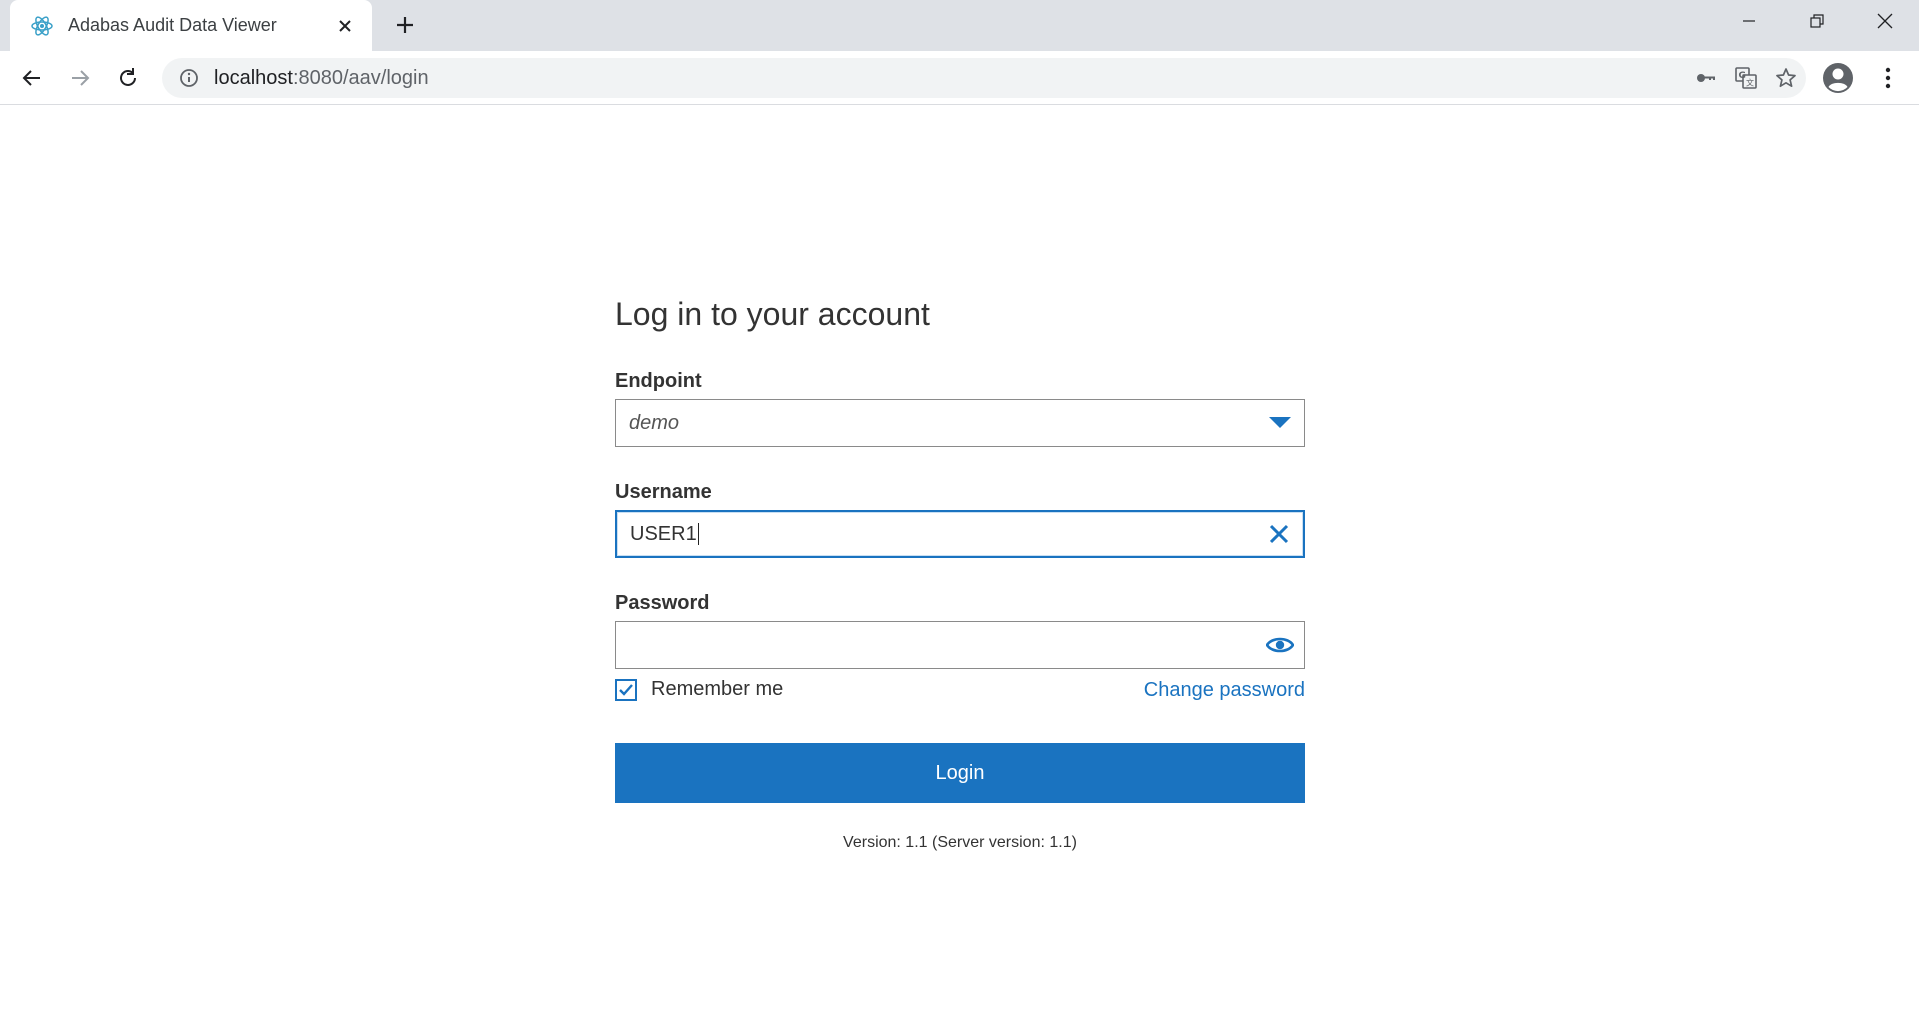 The width and height of the screenshot is (1919, 1019). I want to click on back-arrow-icon, so click(32, 78).